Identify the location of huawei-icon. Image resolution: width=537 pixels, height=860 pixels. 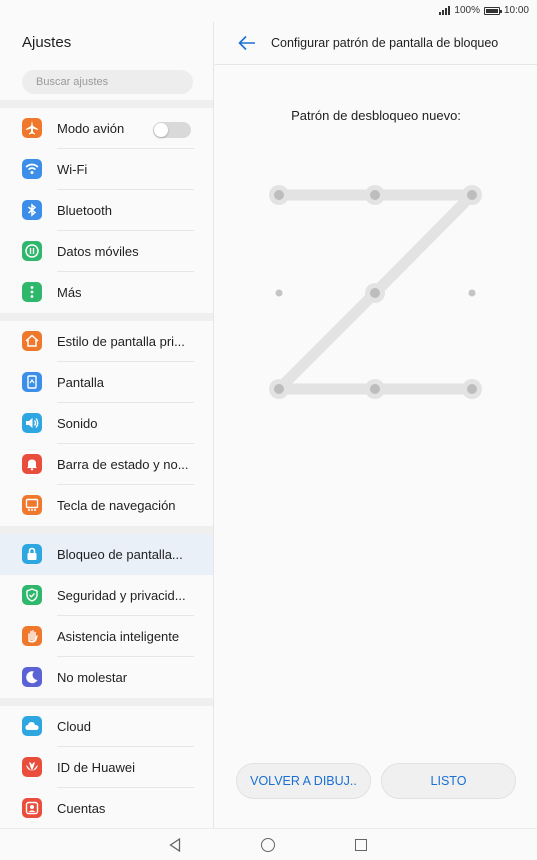
(32, 767).